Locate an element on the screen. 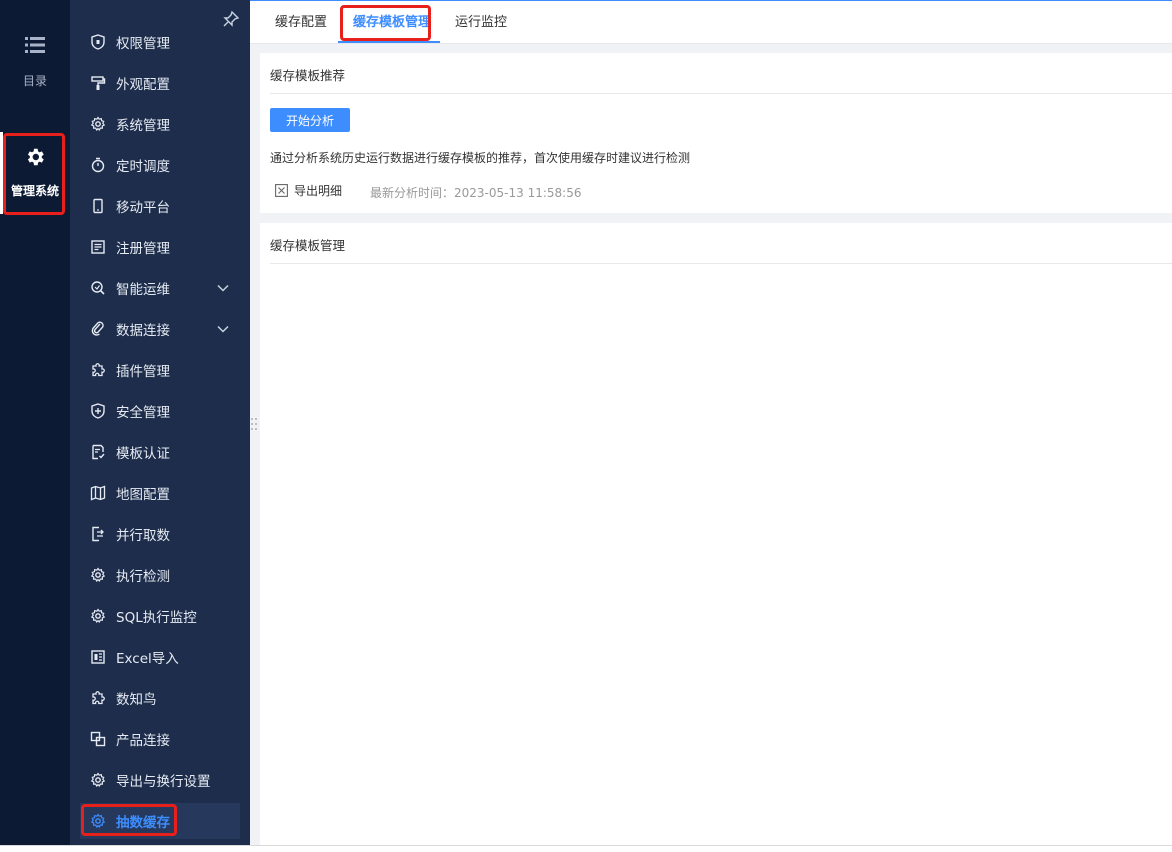 This screenshot has width=1172, height=852. sidebar-item-15: Excel导入 is located at coordinates (160, 657).